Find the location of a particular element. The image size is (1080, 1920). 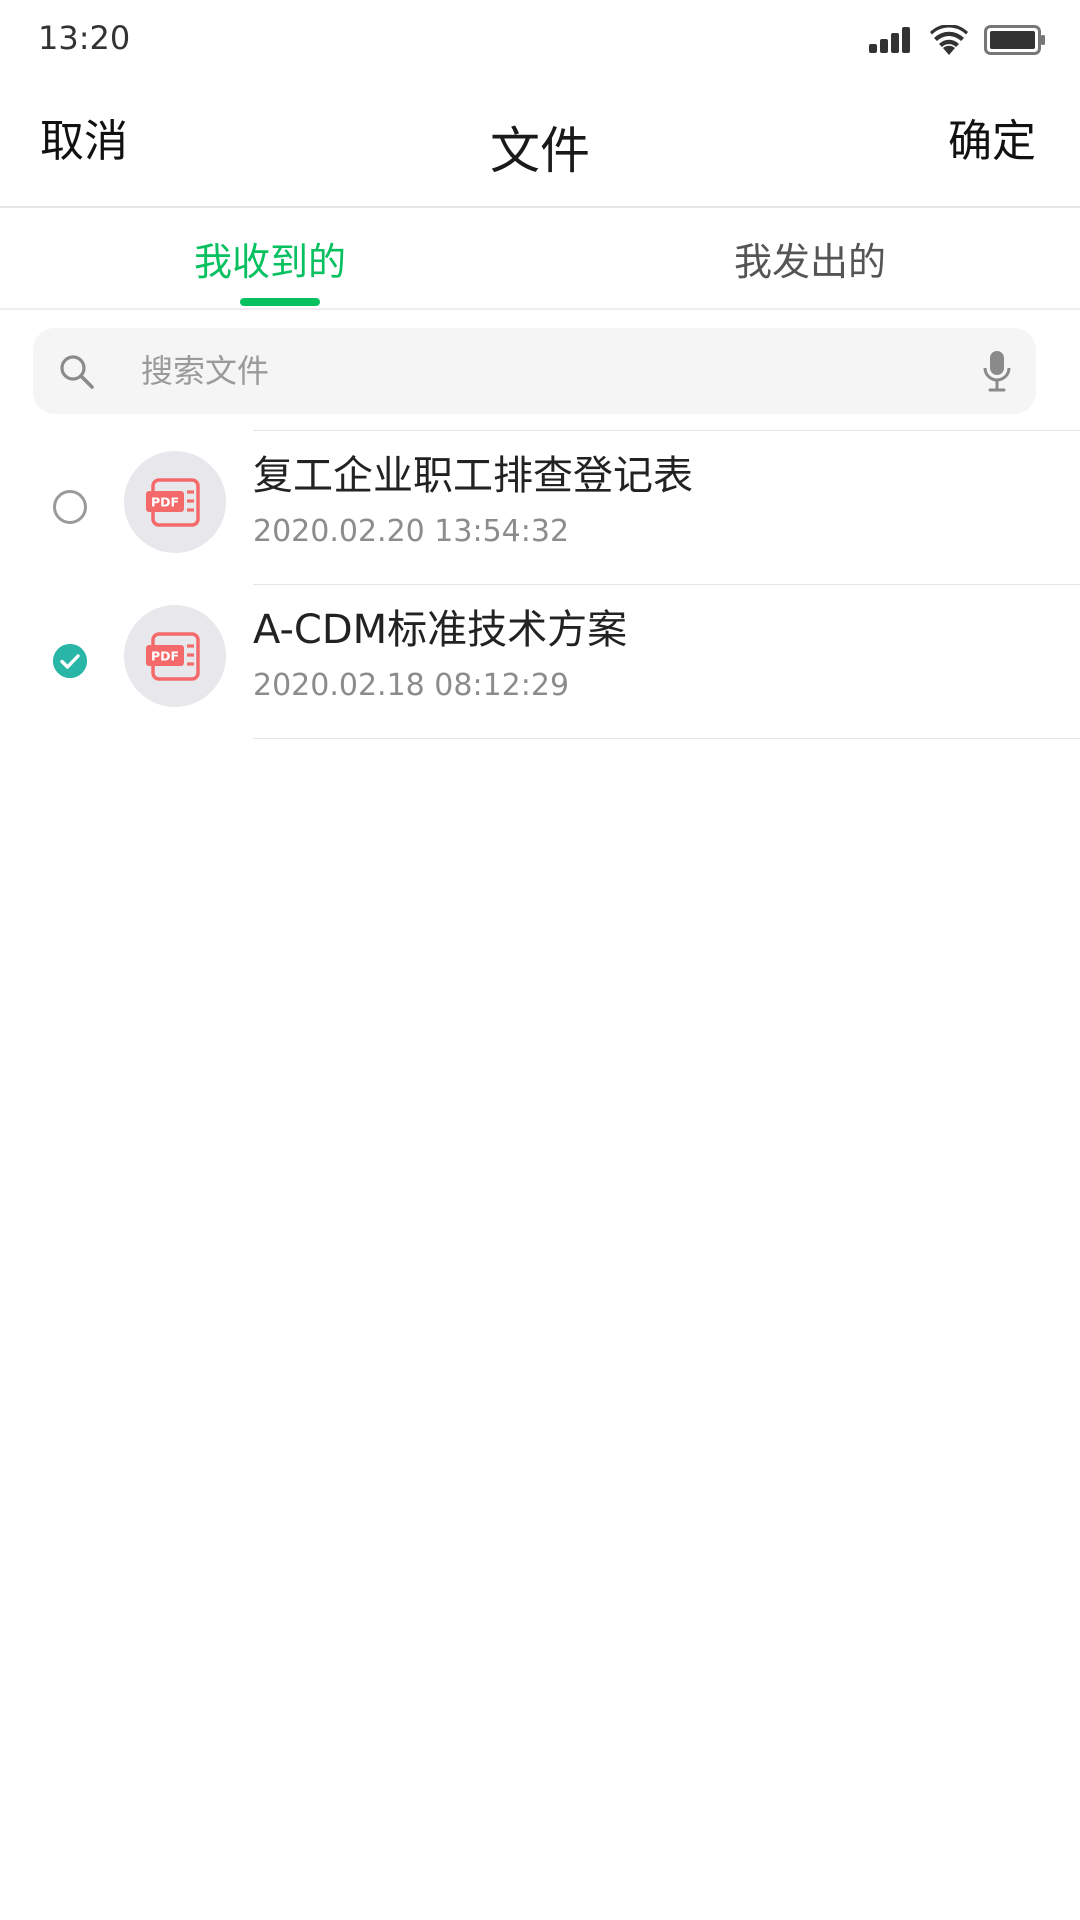

select-radio-checked is located at coordinates (70, 661).